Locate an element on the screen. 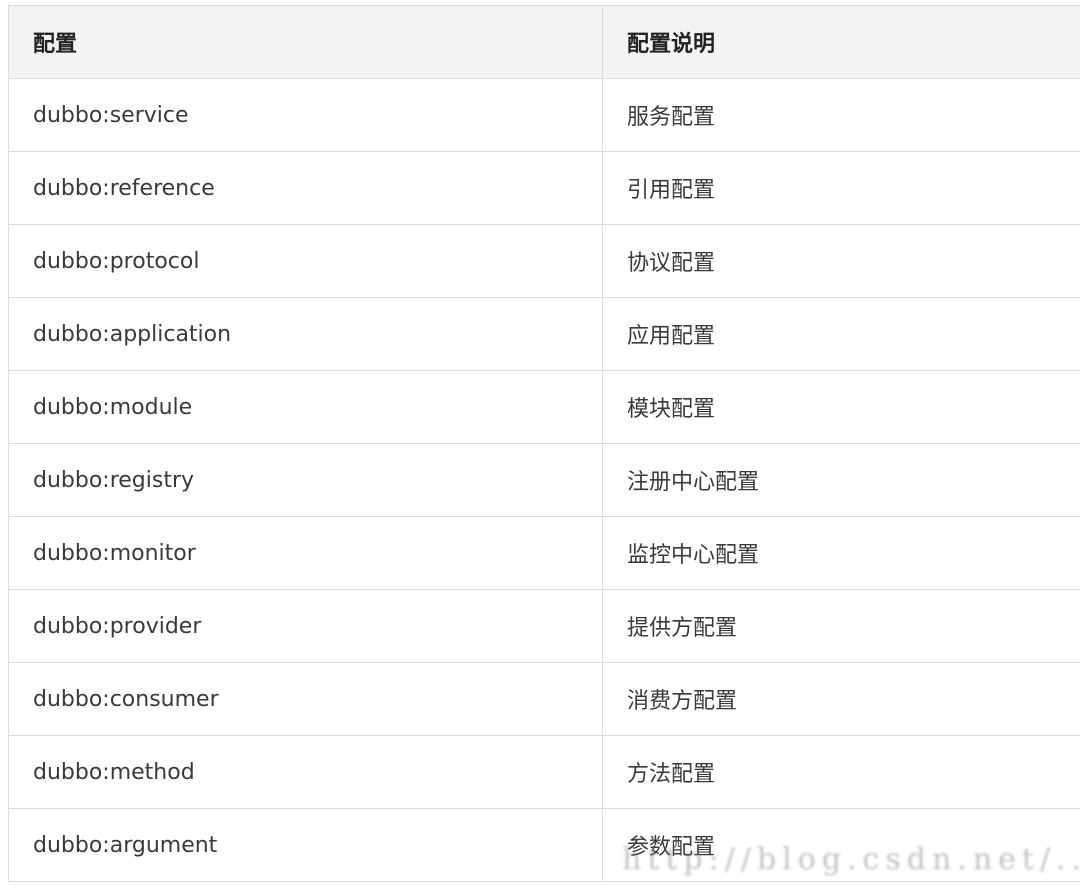 The height and width of the screenshot is (889, 1080). config-key-cell: dubbo:provider is located at coordinates (305, 626).